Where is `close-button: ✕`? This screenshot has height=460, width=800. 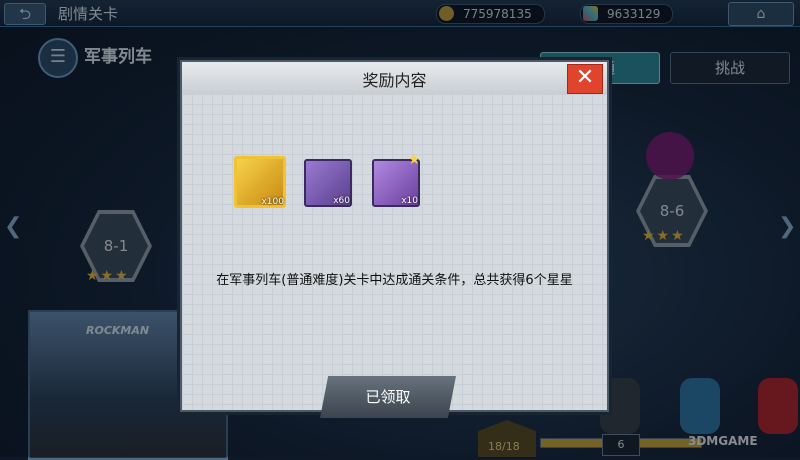
close-button: ✕ is located at coordinates (585, 79).